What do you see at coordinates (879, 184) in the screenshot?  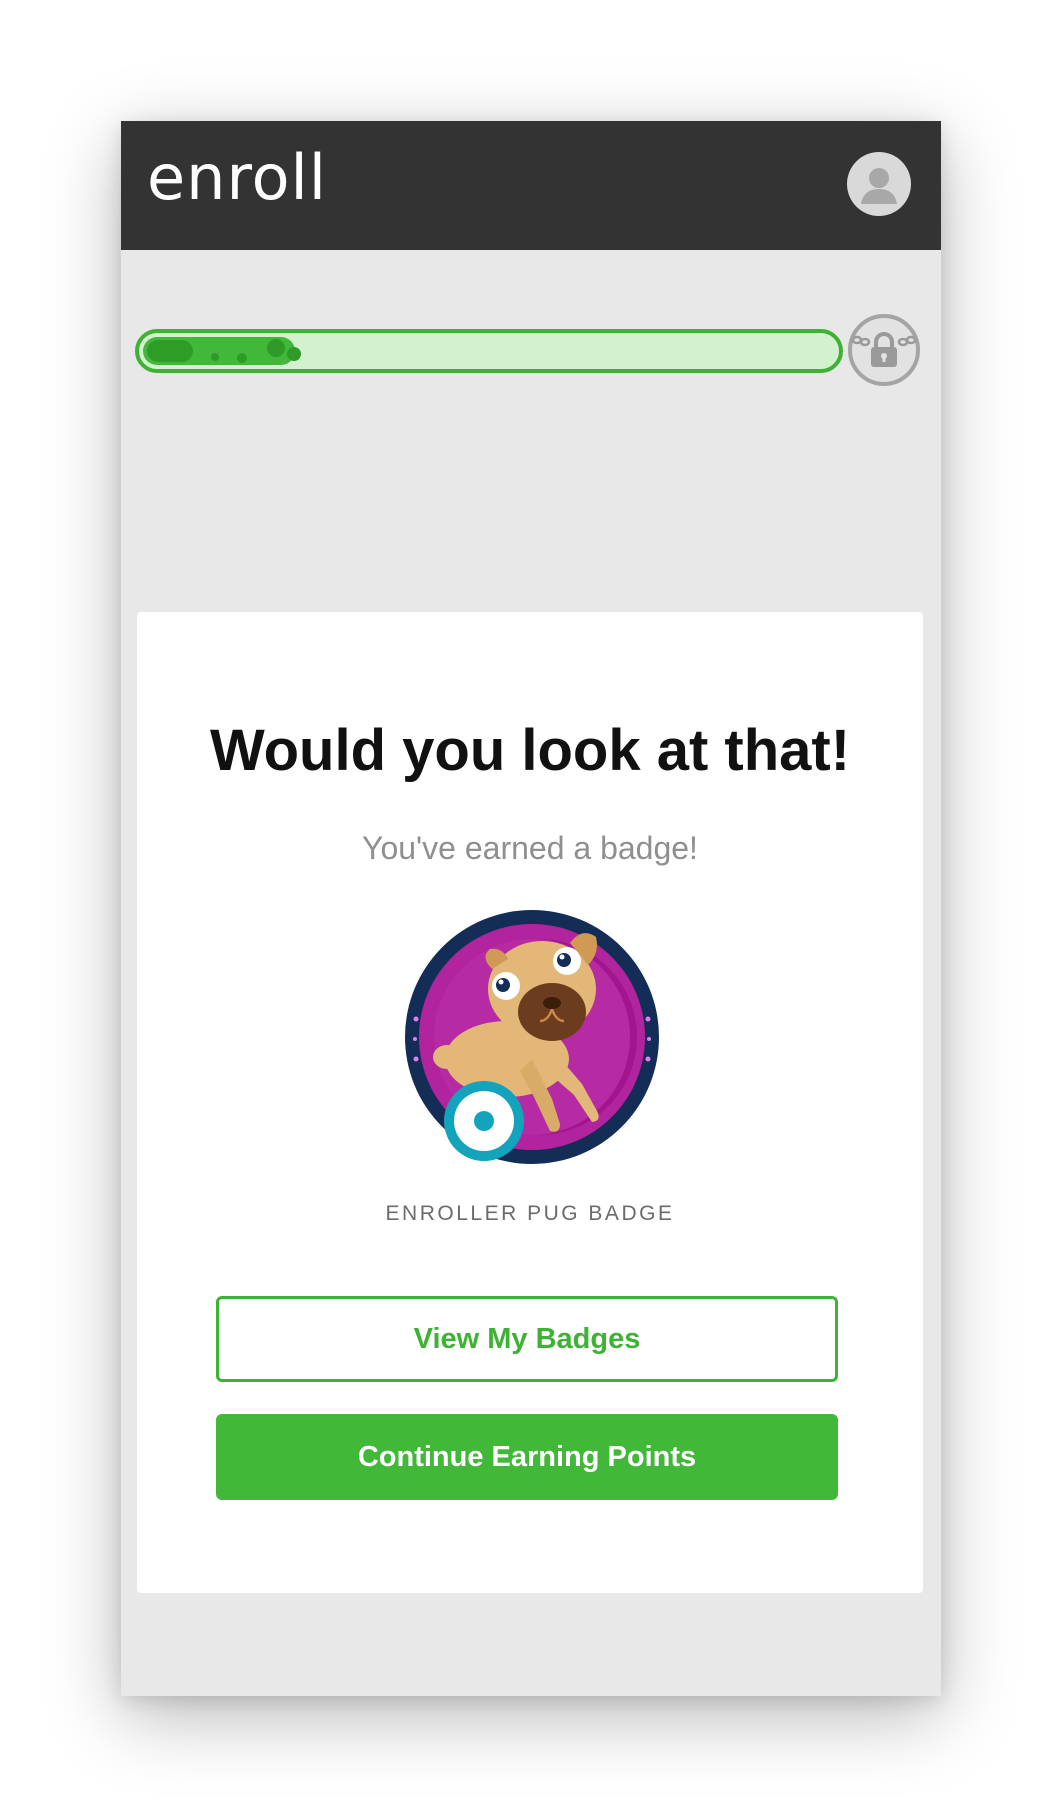 I see `user-avatar-icon` at bounding box center [879, 184].